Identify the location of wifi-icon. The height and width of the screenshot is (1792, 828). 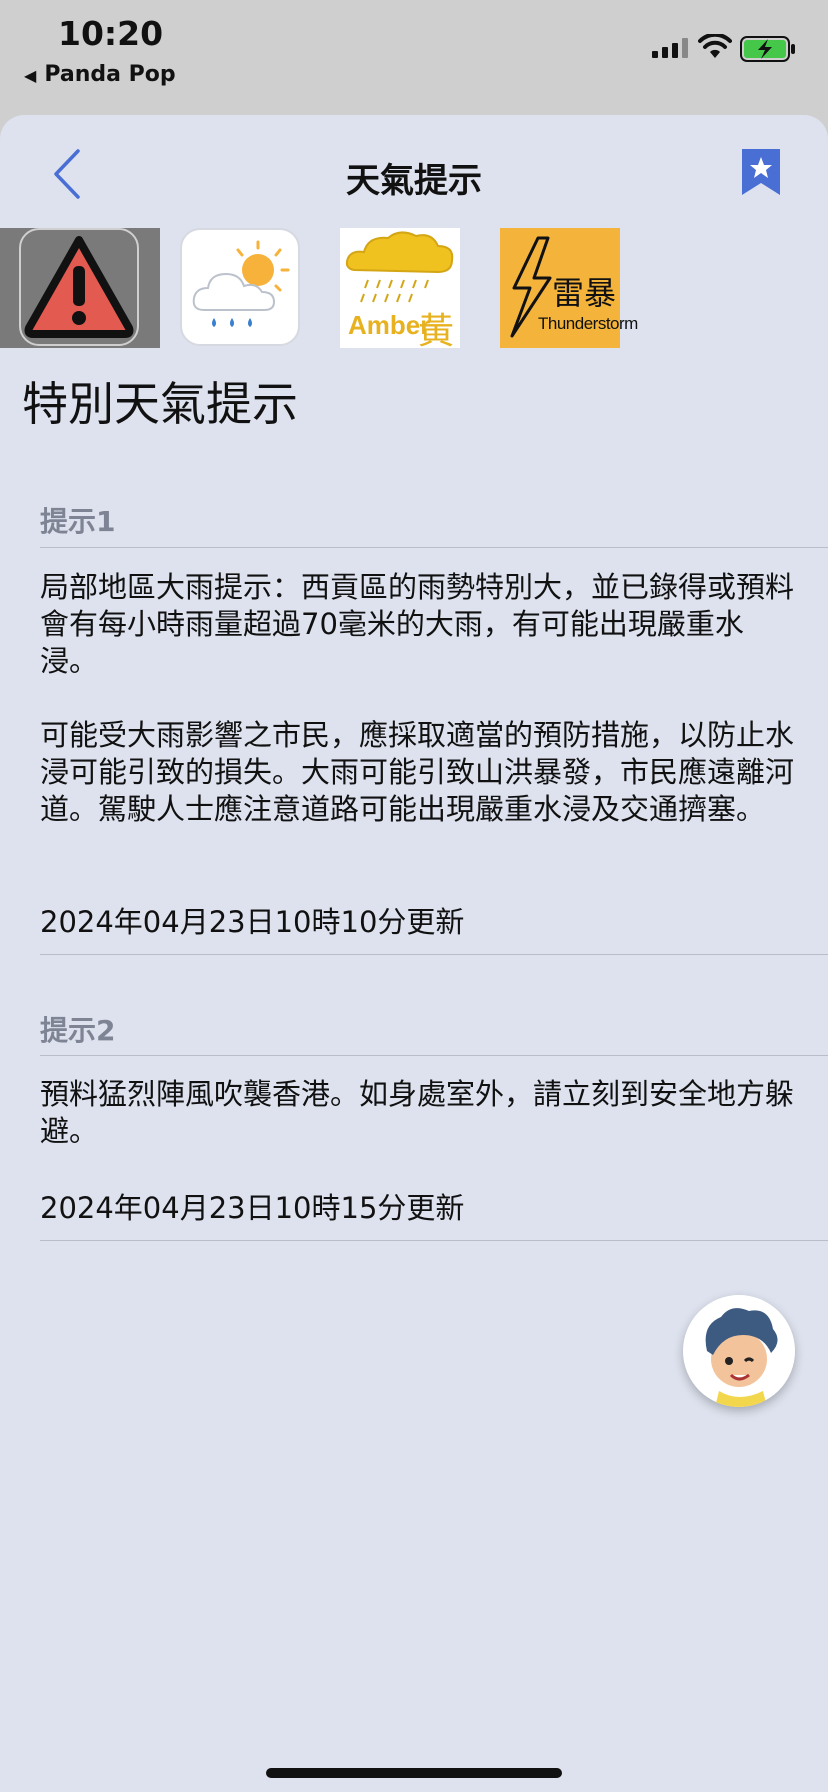
(715, 46).